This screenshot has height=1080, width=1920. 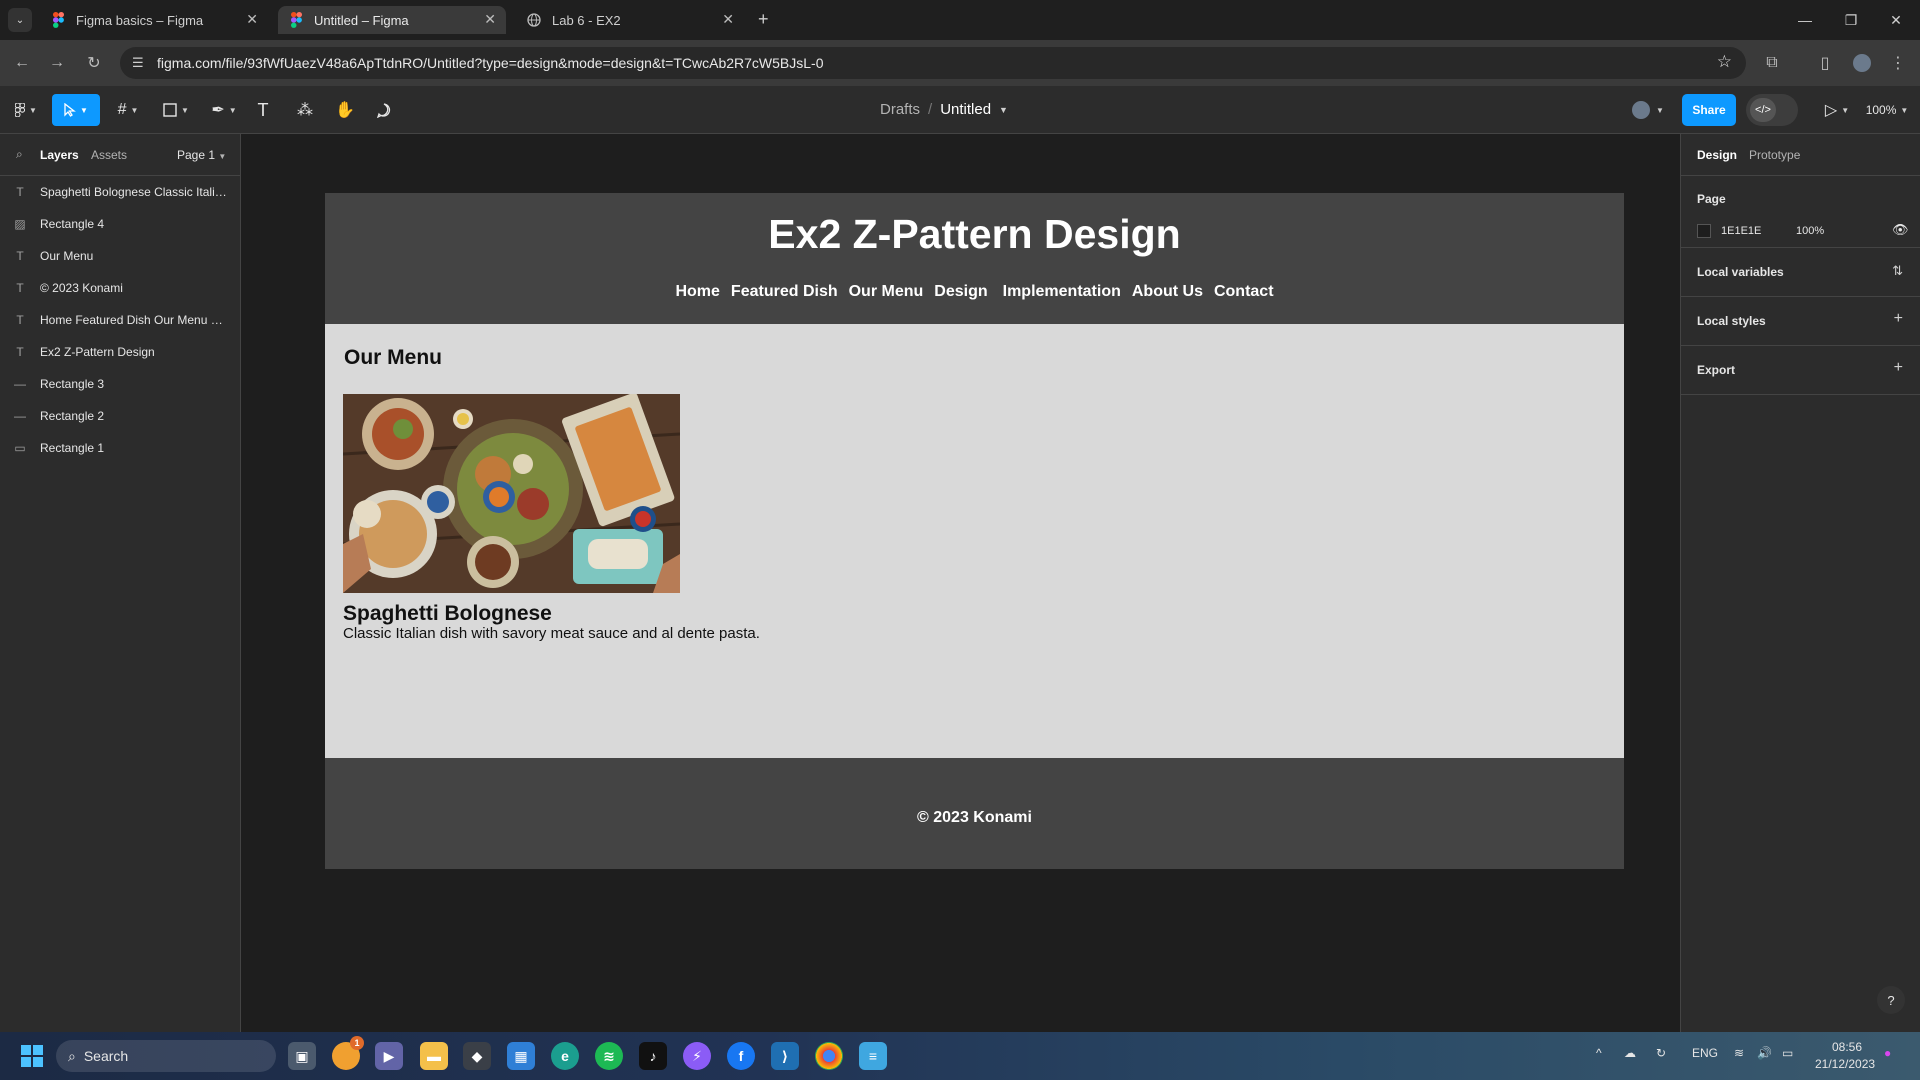 What do you see at coordinates (1003, 111) in the screenshot?
I see `chevron-down-icon: ▼` at bounding box center [1003, 111].